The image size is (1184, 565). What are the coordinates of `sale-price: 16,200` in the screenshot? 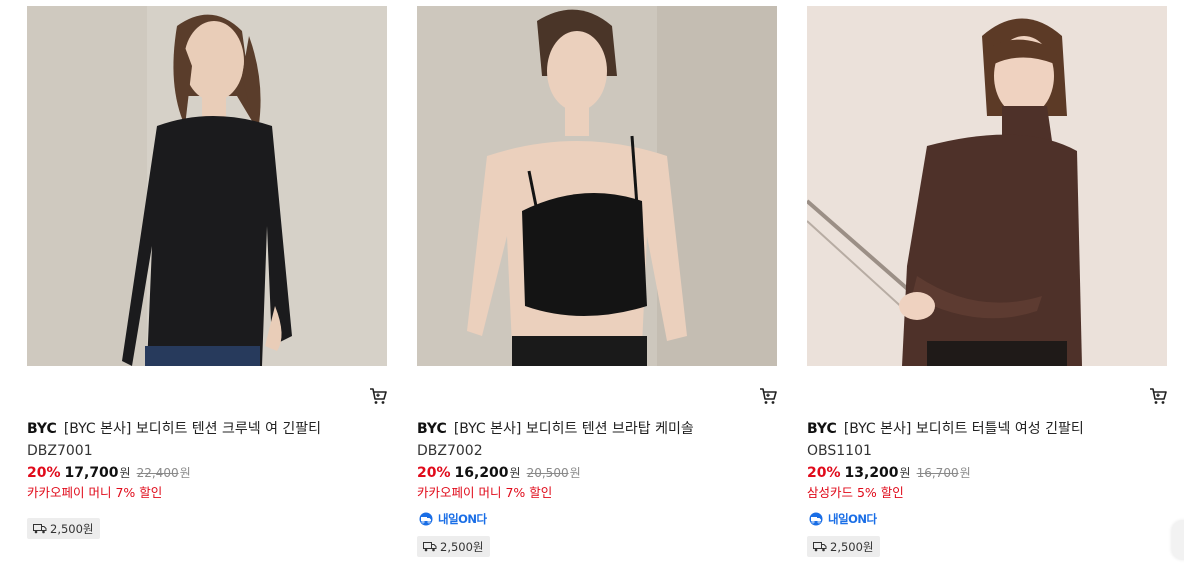 It's located at (481, 473).